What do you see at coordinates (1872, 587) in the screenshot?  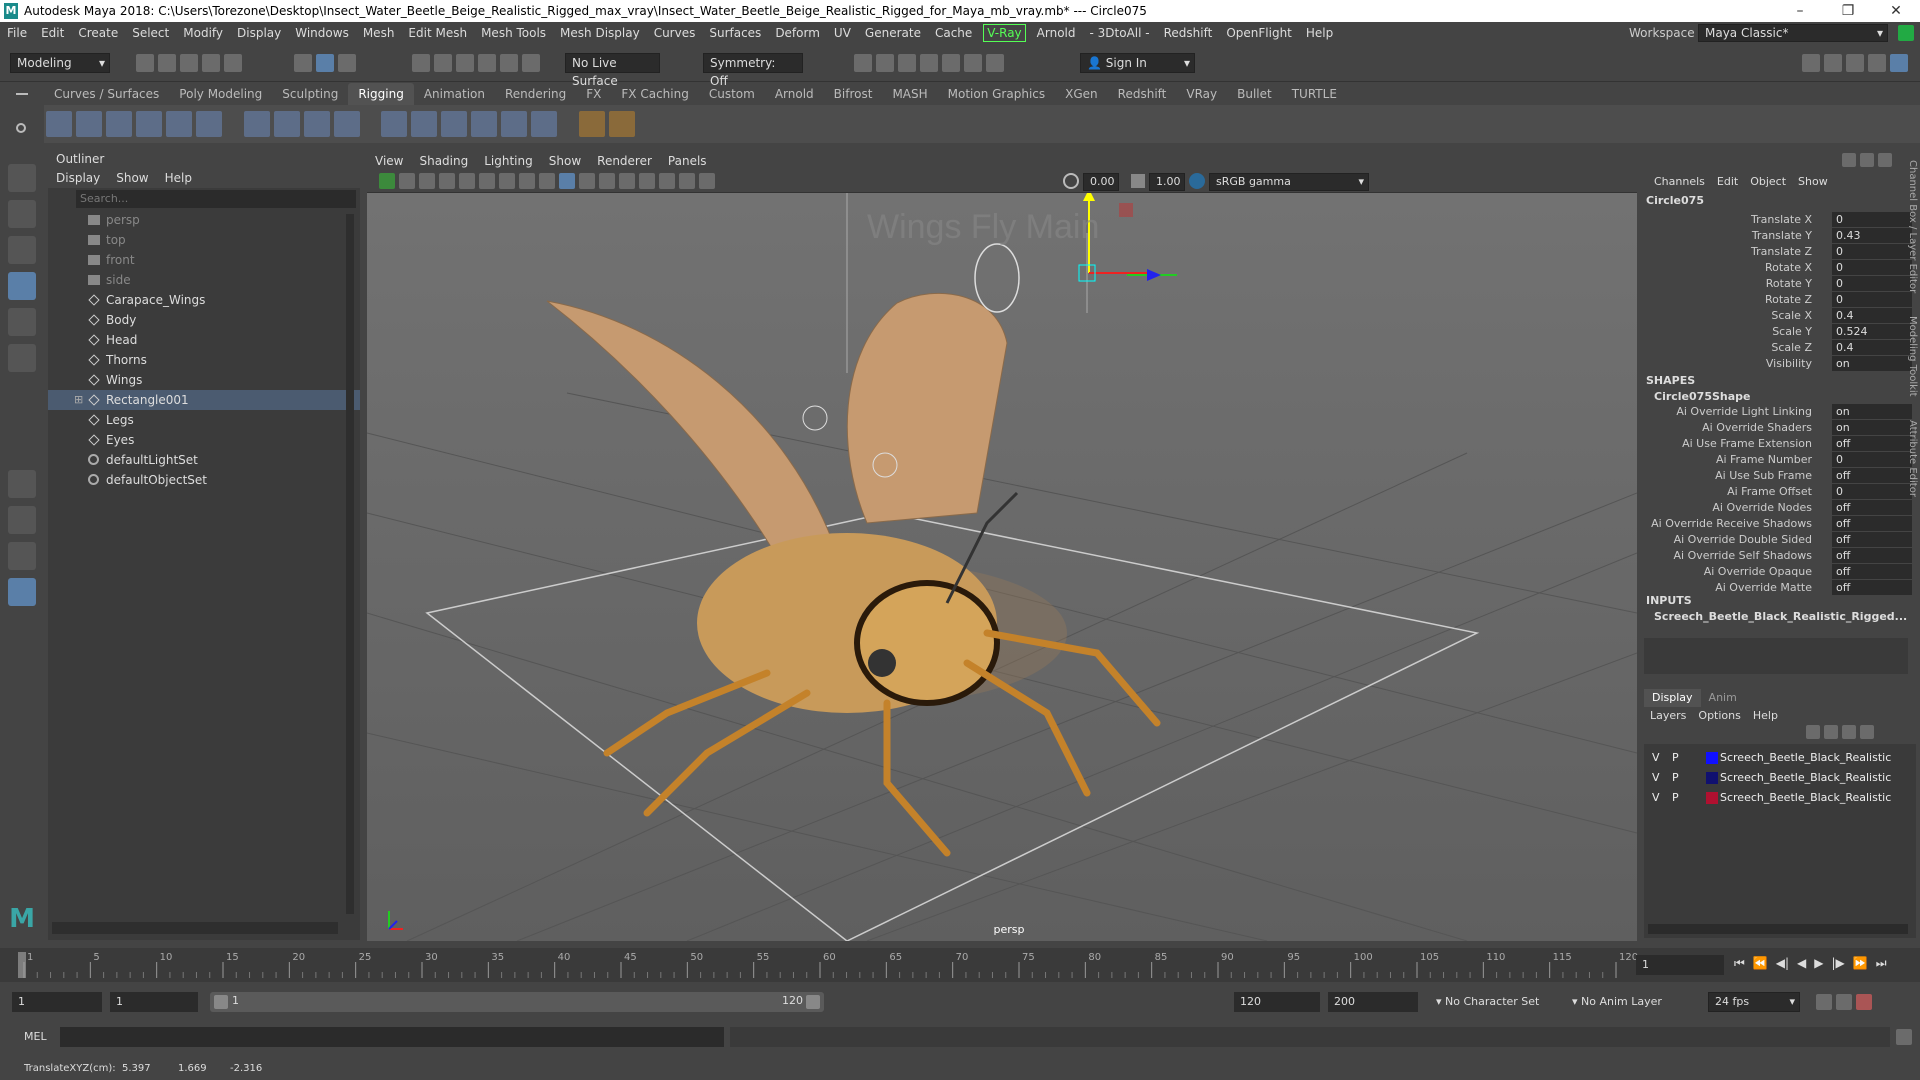 I see `channel-value-field: off` at bounding box center [1872, 587].